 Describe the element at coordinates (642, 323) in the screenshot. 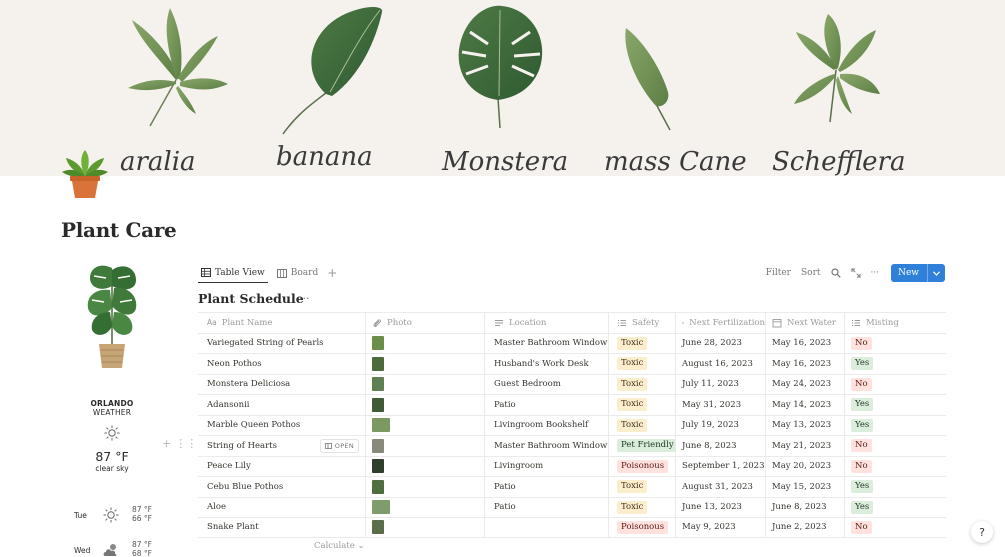

I see `column-header-safety: Safety` at that location.